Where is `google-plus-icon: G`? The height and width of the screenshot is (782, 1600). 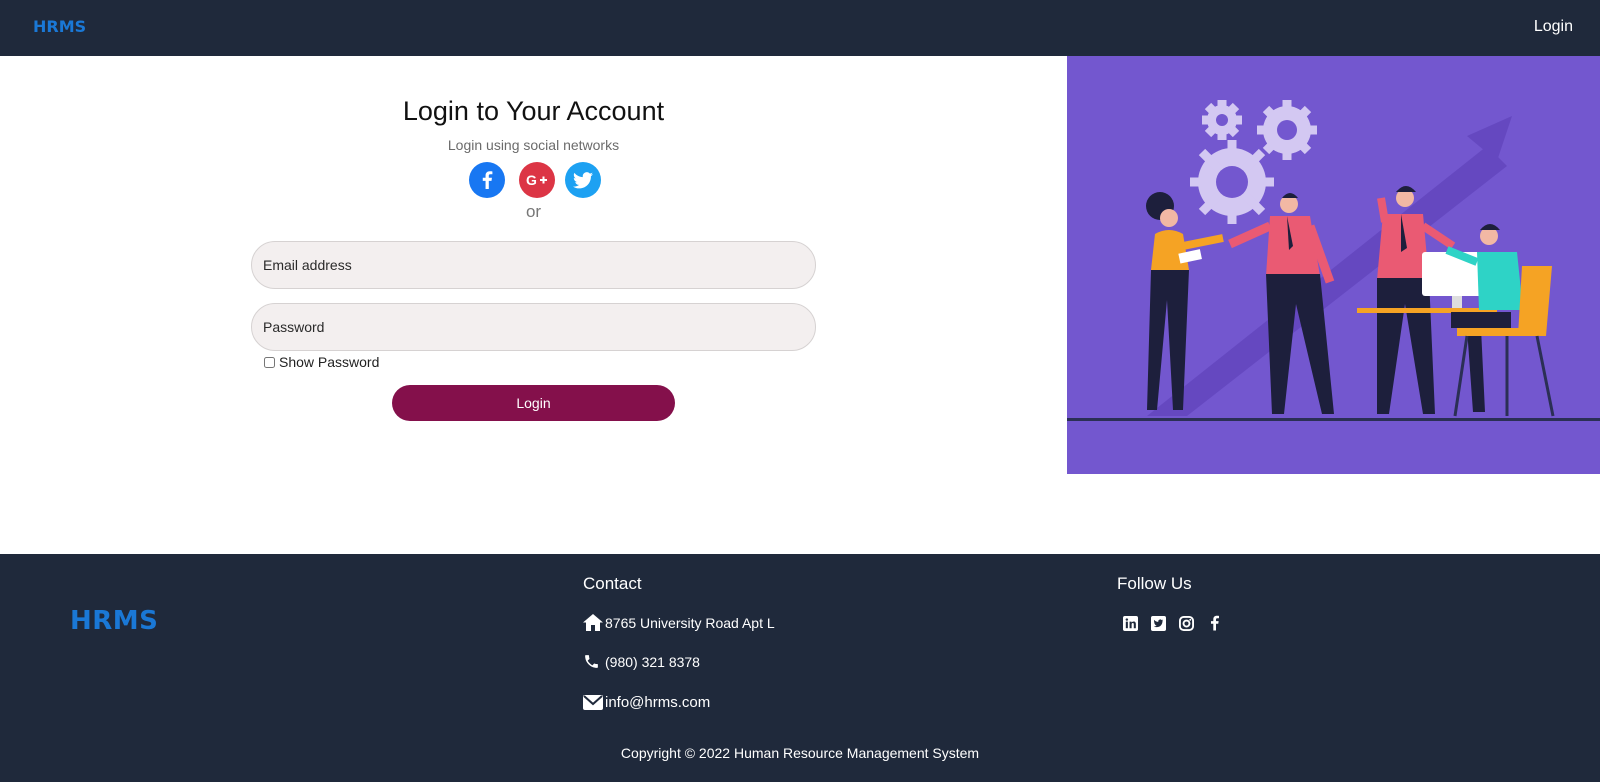 google-plus-icon: G is located at coordinates (536, 180).